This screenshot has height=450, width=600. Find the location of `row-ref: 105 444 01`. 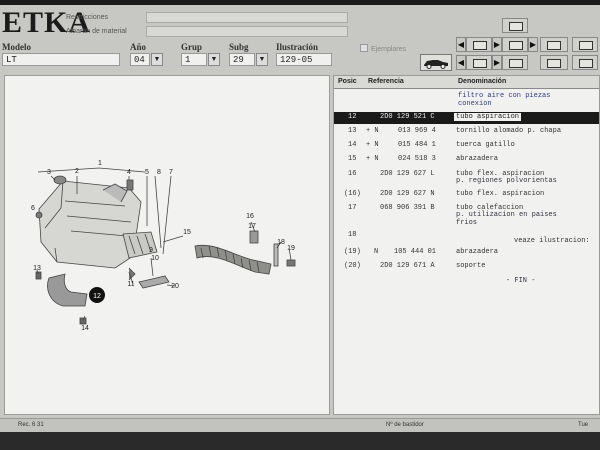

row-ref: 105 444 01 is located at coordinates (415, 252).